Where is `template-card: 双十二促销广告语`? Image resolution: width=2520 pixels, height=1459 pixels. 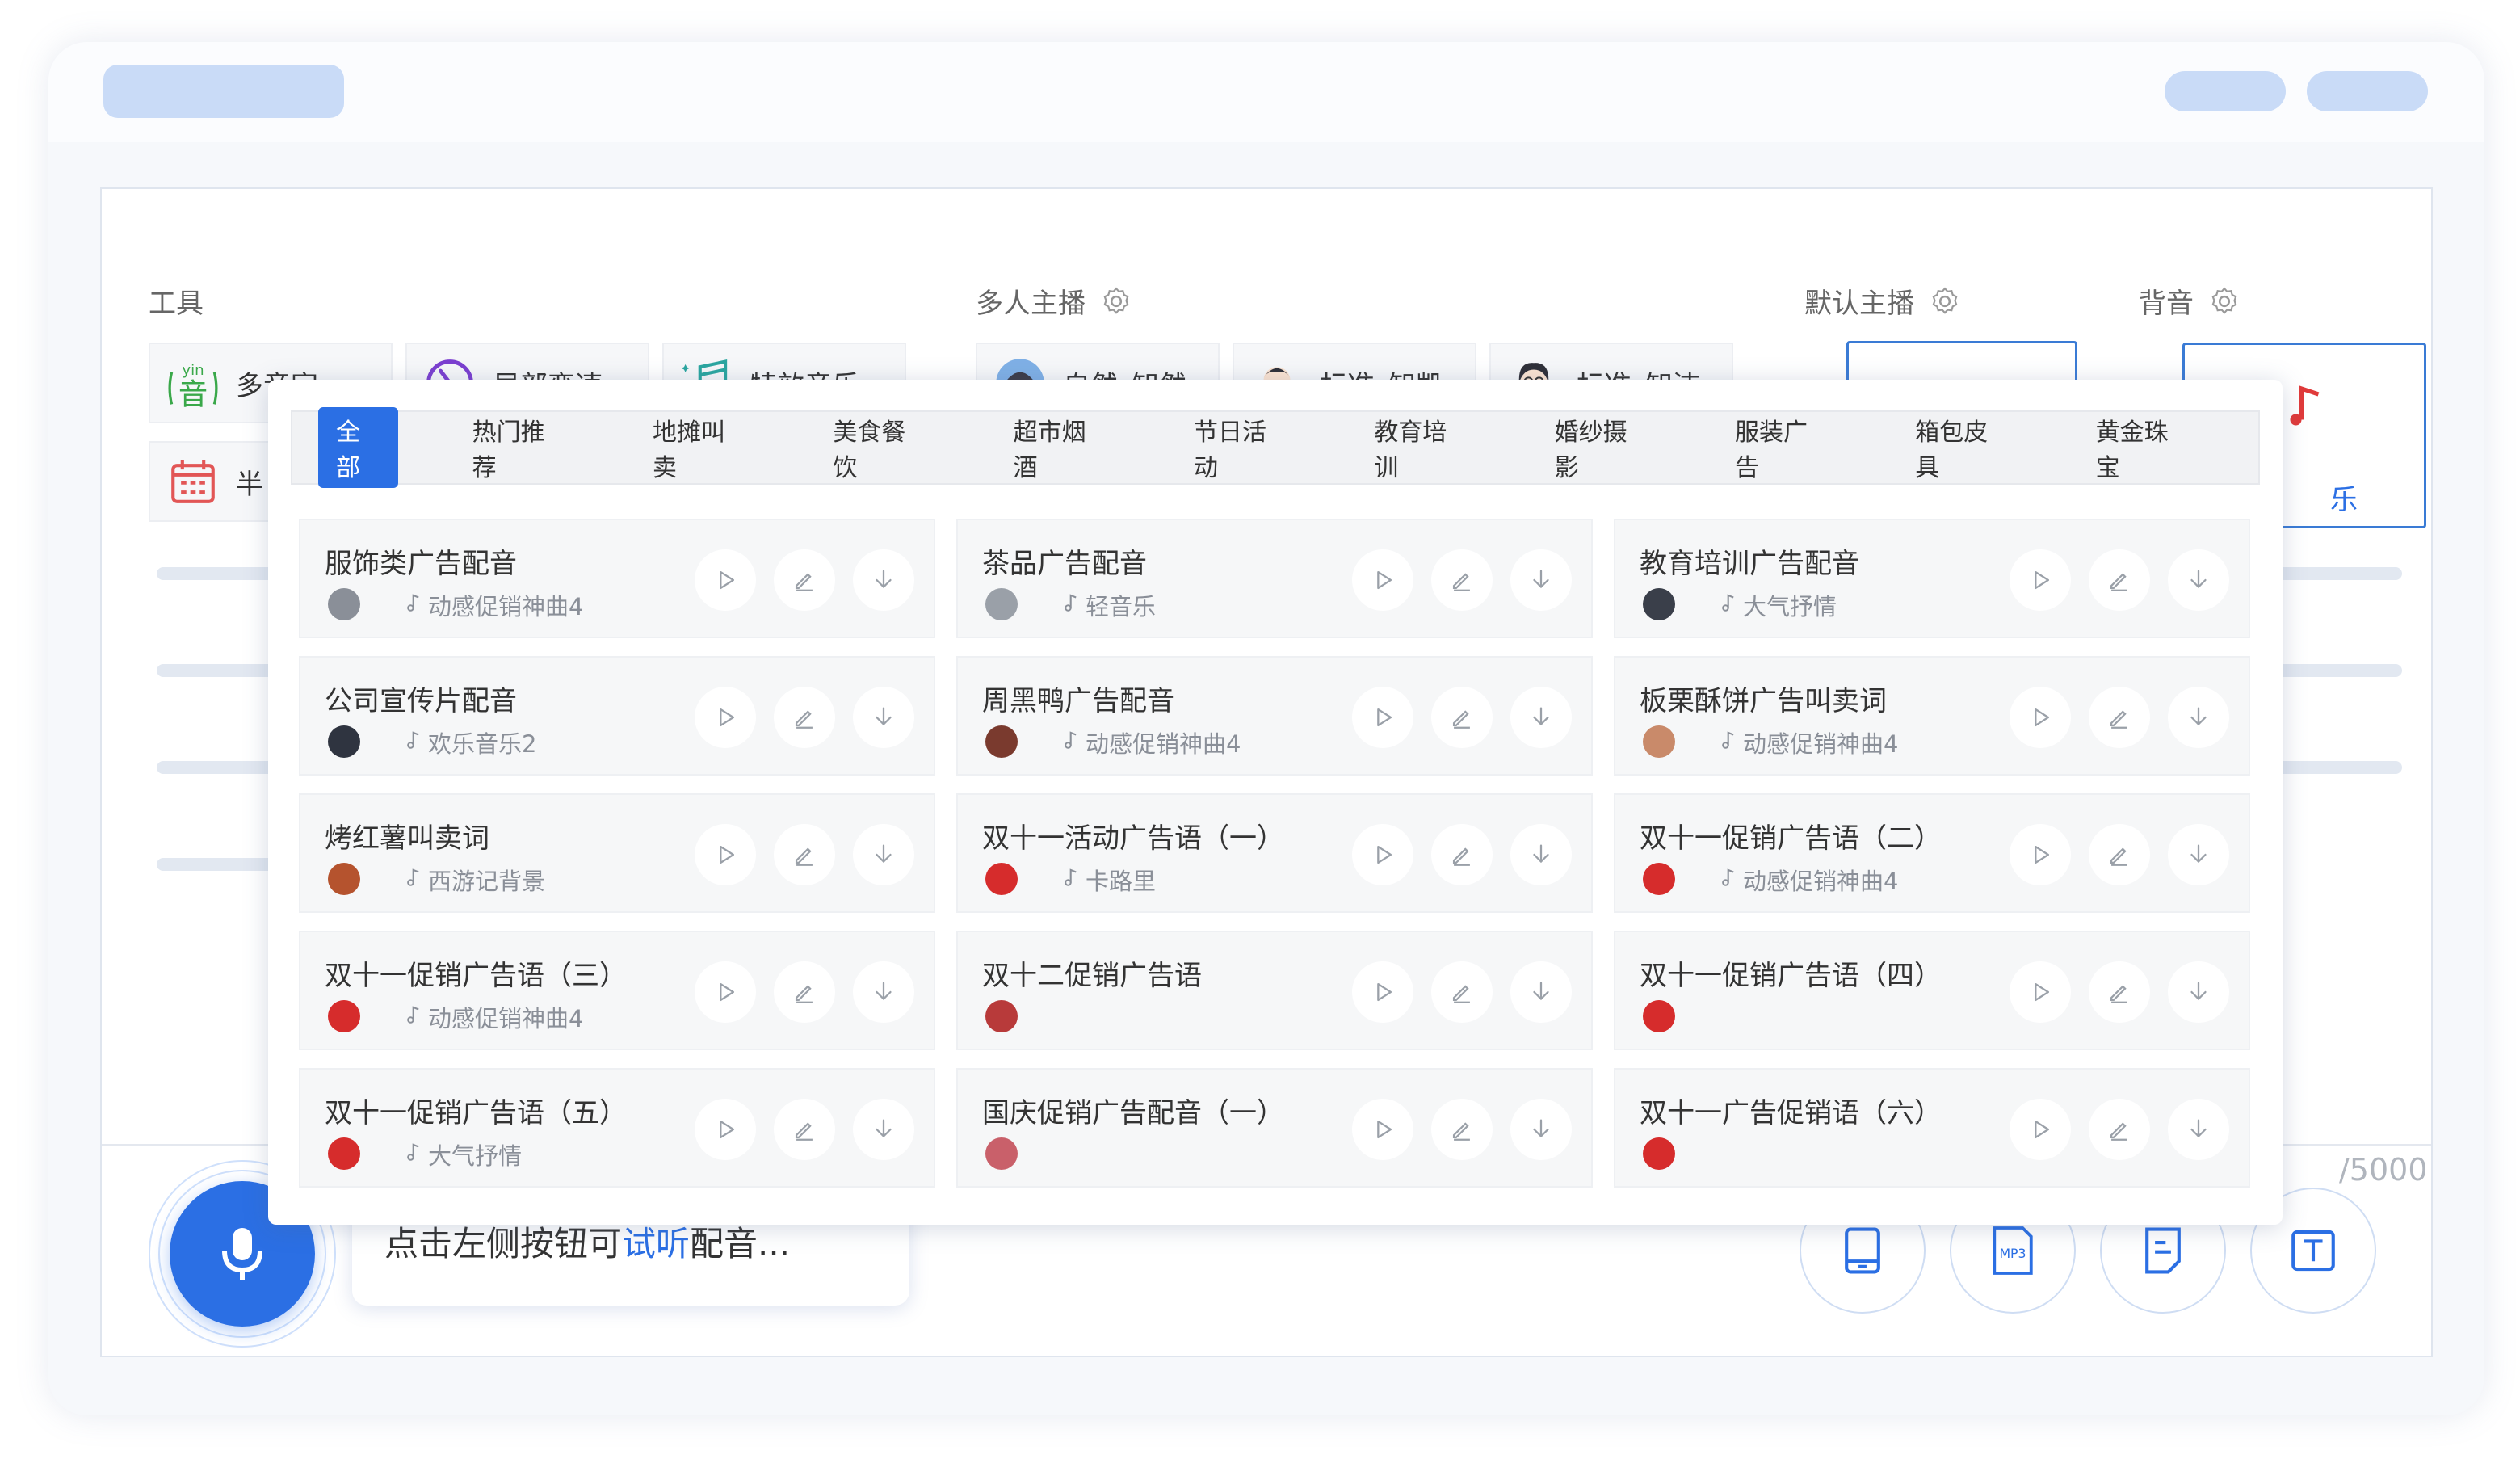 template-card: 双十二促销广告语 is located at coordinates (1274, 991).